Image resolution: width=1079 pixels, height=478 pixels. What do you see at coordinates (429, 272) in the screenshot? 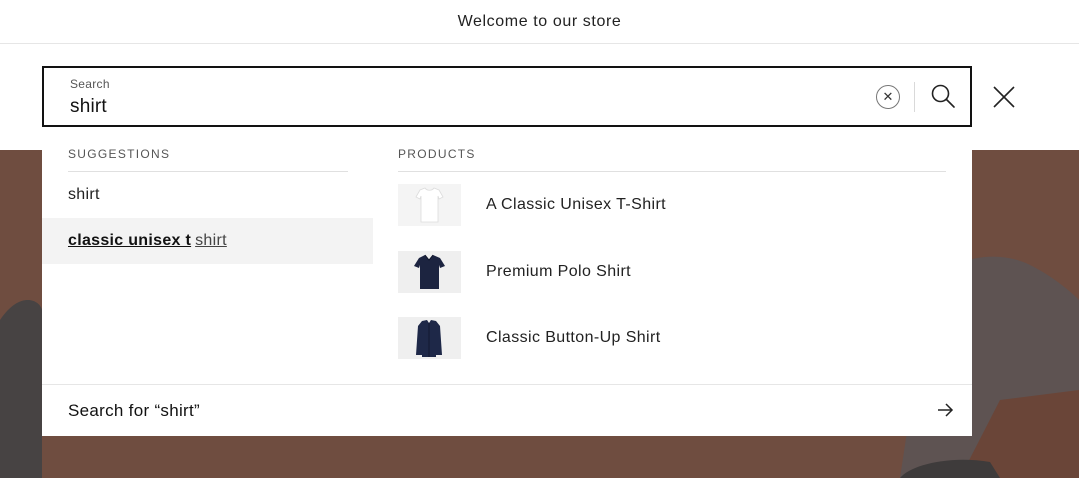
I see `product-thumbnail-navy-polo` at bounding box center [429, 272].